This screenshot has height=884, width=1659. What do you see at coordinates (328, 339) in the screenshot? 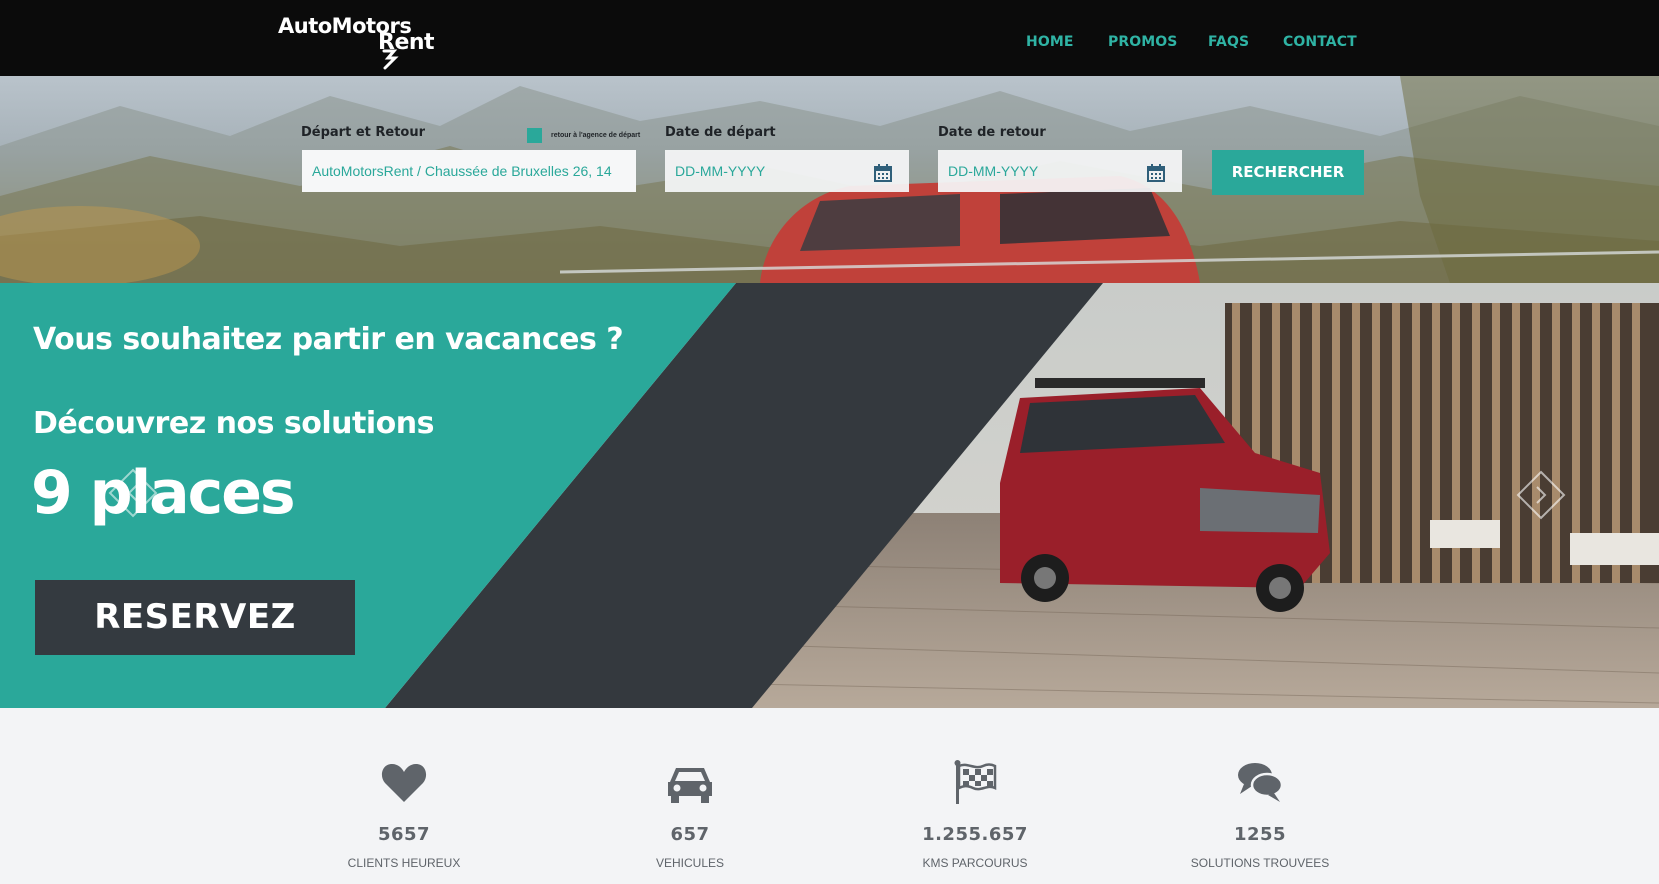
I see `hero-title: Vous souhaitez partir en vacances ?` at bounding box center [328, 339].